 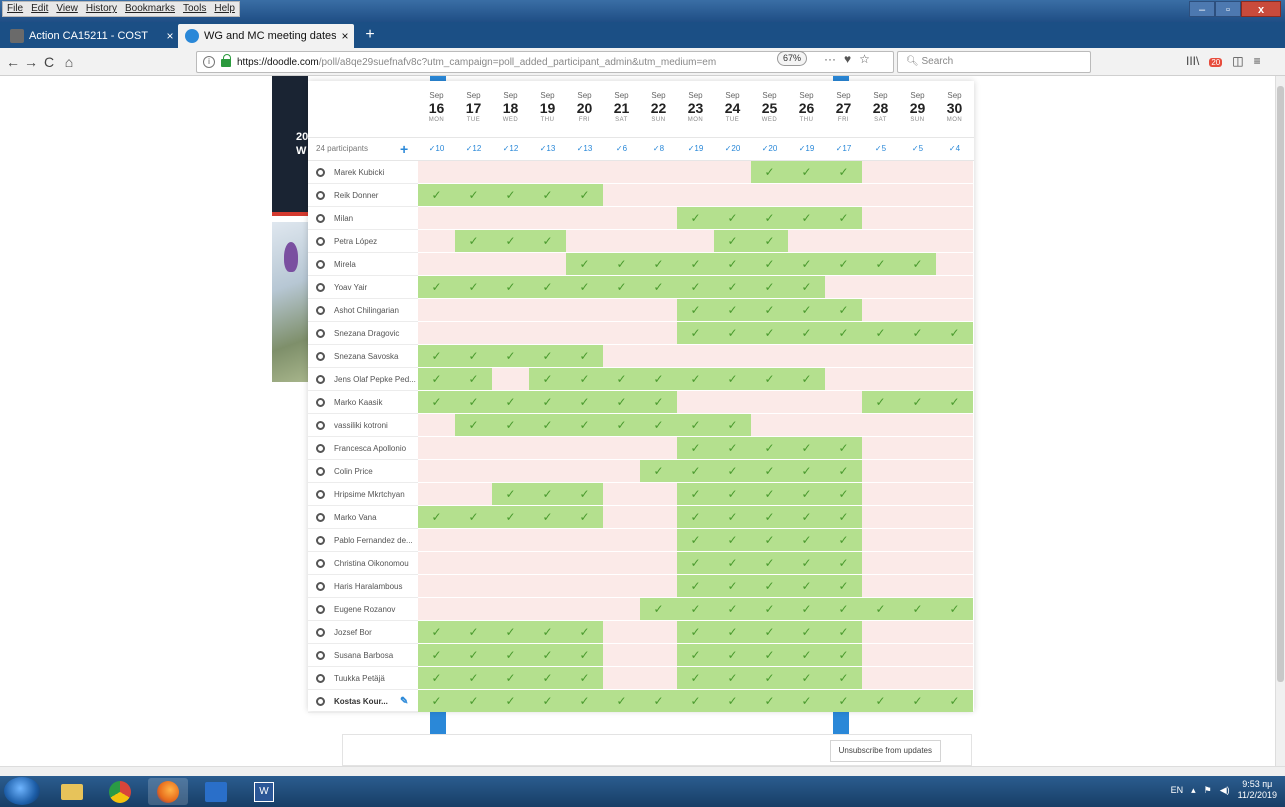 What do you see at coordinates (69, 62) in the screenshot?
I see `home-icon: ⌂` at bounding box center [69, 62].